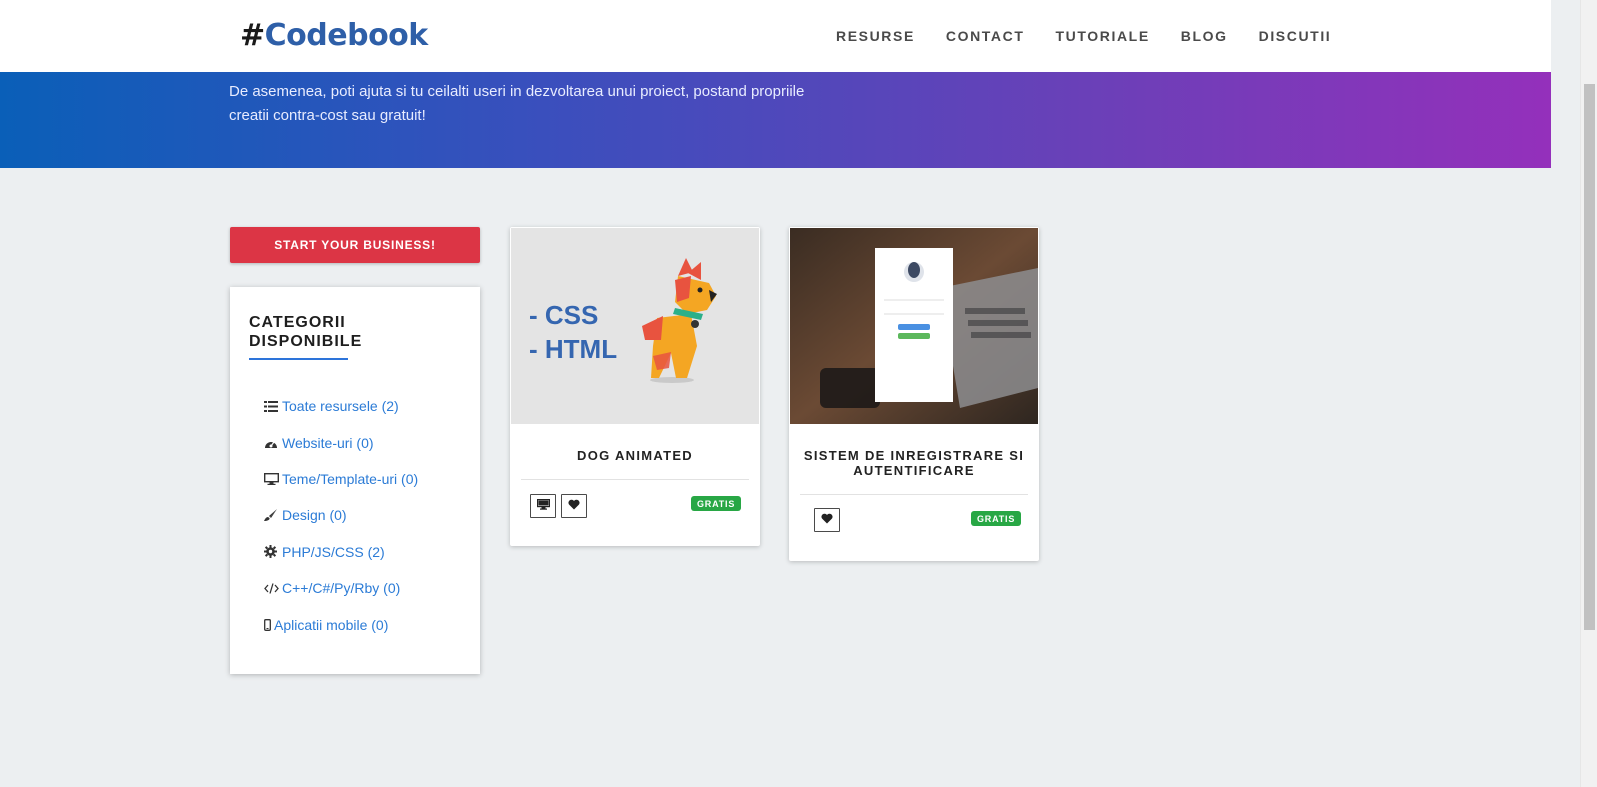  I want to click on thumbnail-text-html: - HTML, so click(573, 349).